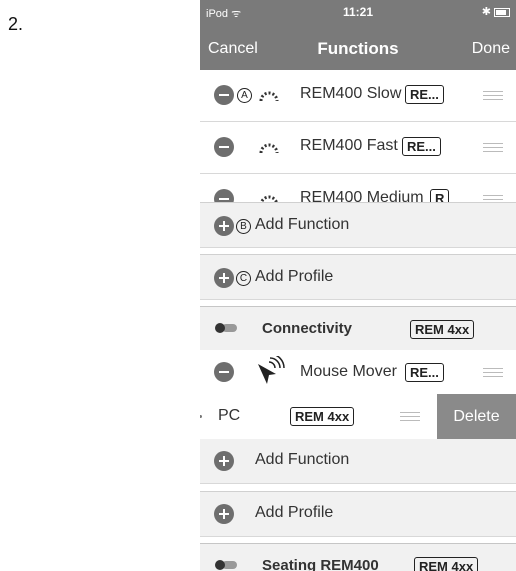  I want to click on swiped-function-row: PC REM 4xx Delete, so click(358, 417).